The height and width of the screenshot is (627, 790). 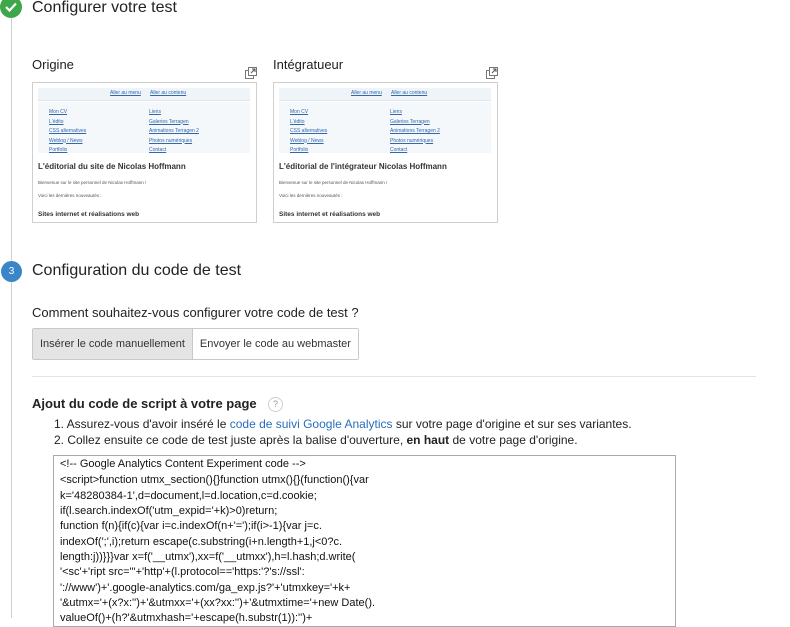 I want to click on section-divider, so click(x=394, y=376).